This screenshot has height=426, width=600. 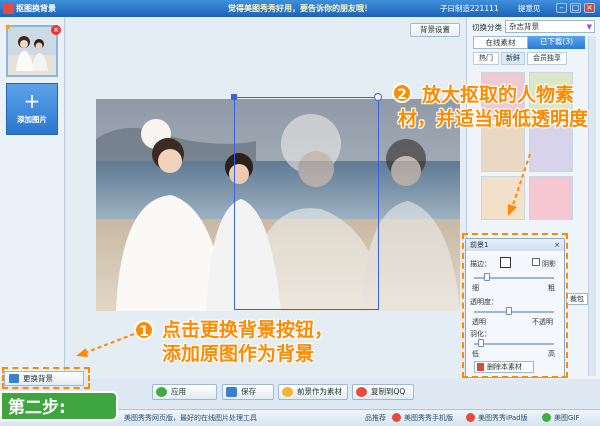 I want to click on background-settings-button: 背景设置, so click(x=435, y=30).